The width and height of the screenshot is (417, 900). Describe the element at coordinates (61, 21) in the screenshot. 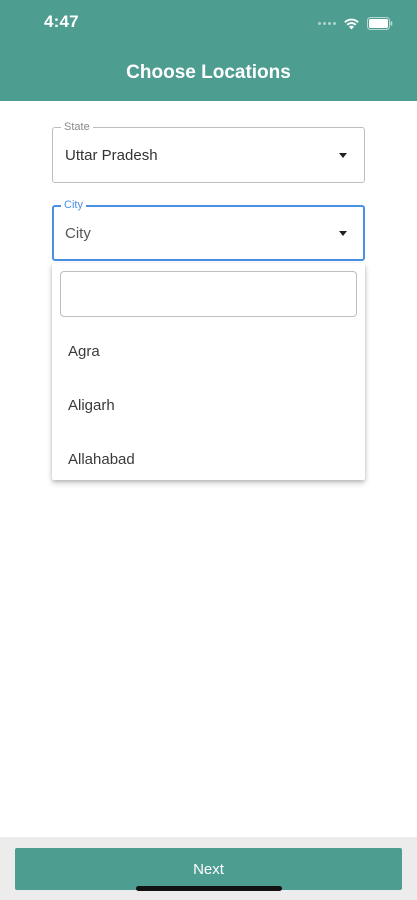

I see `status-time: 4:47` at that location.